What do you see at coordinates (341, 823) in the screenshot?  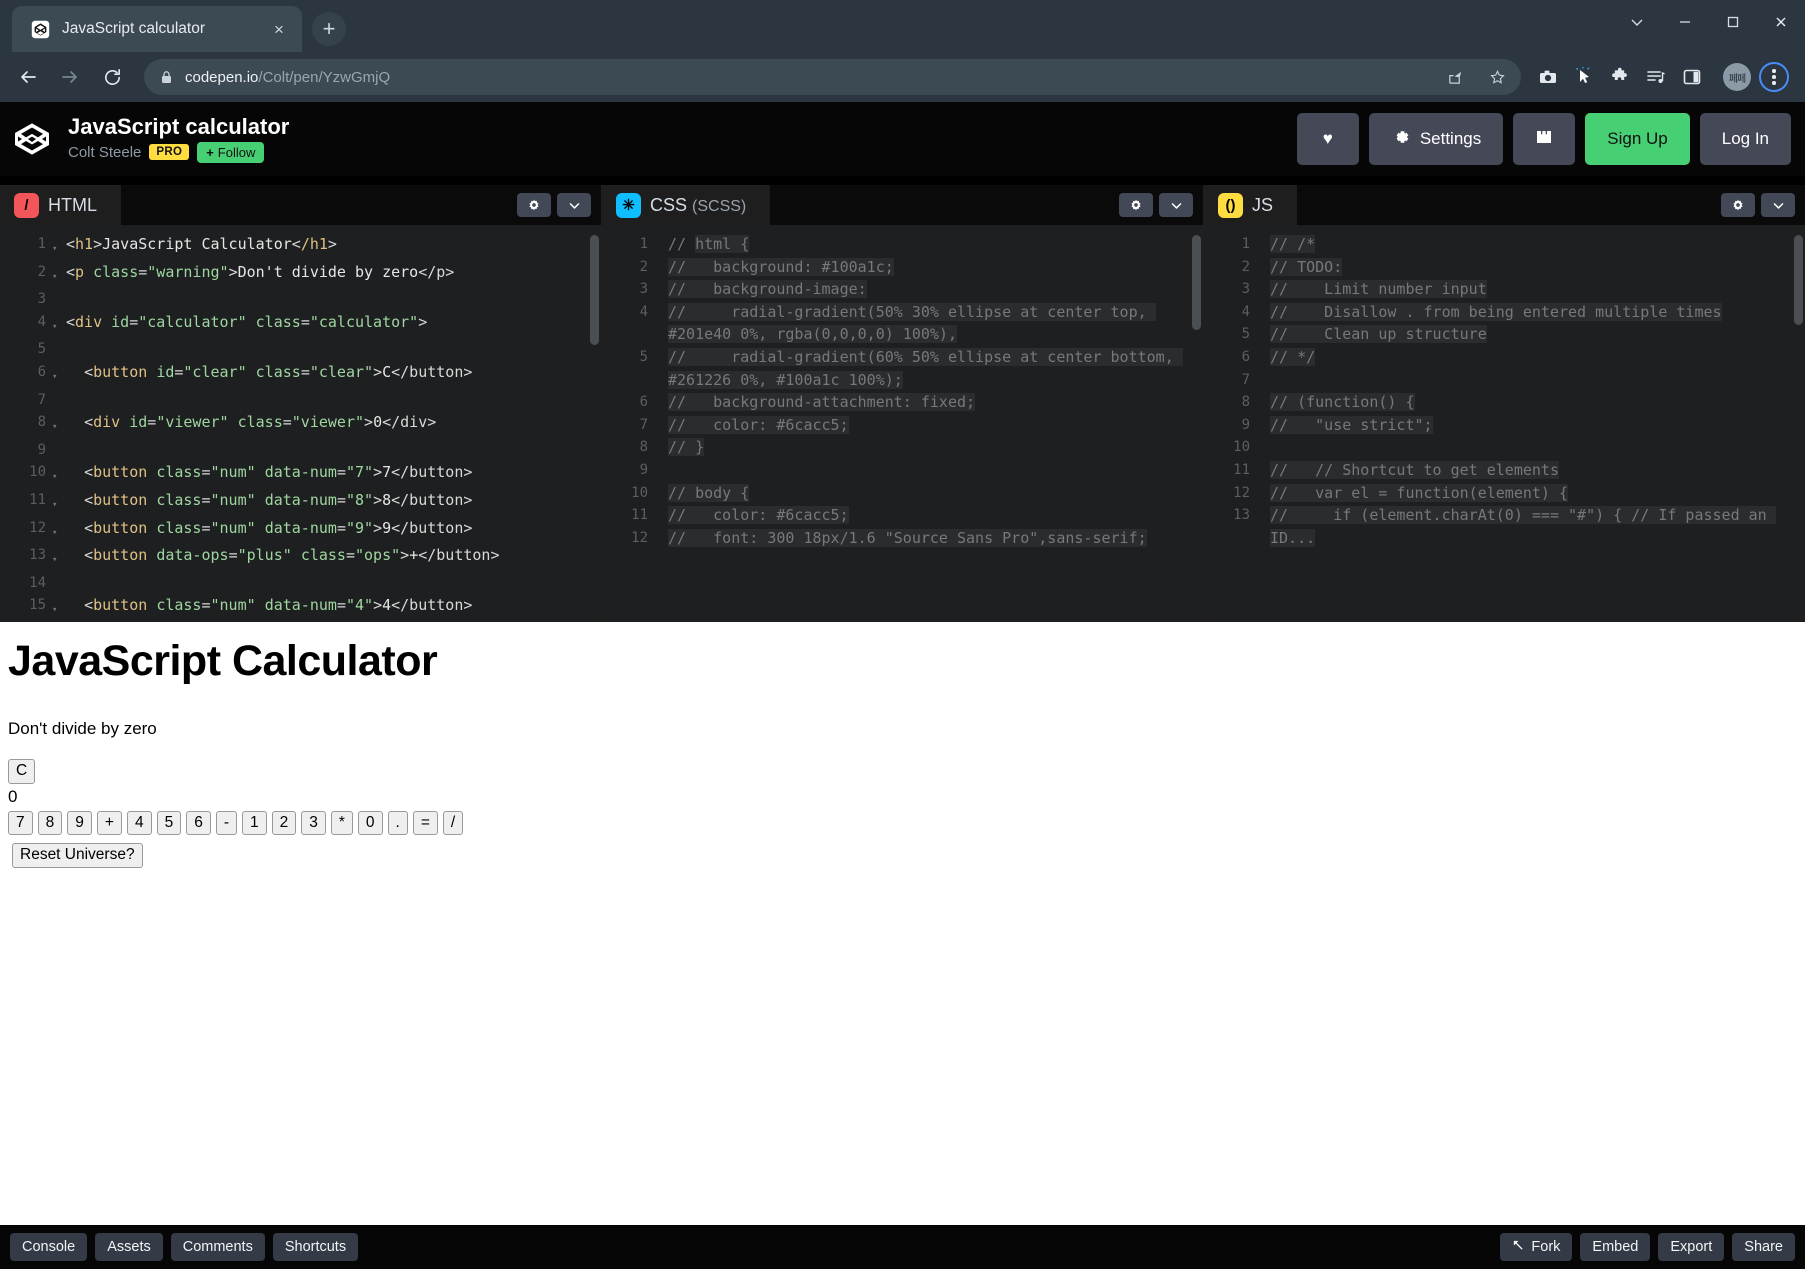 I see `calc-key: *` at bounding box center [341, 823].